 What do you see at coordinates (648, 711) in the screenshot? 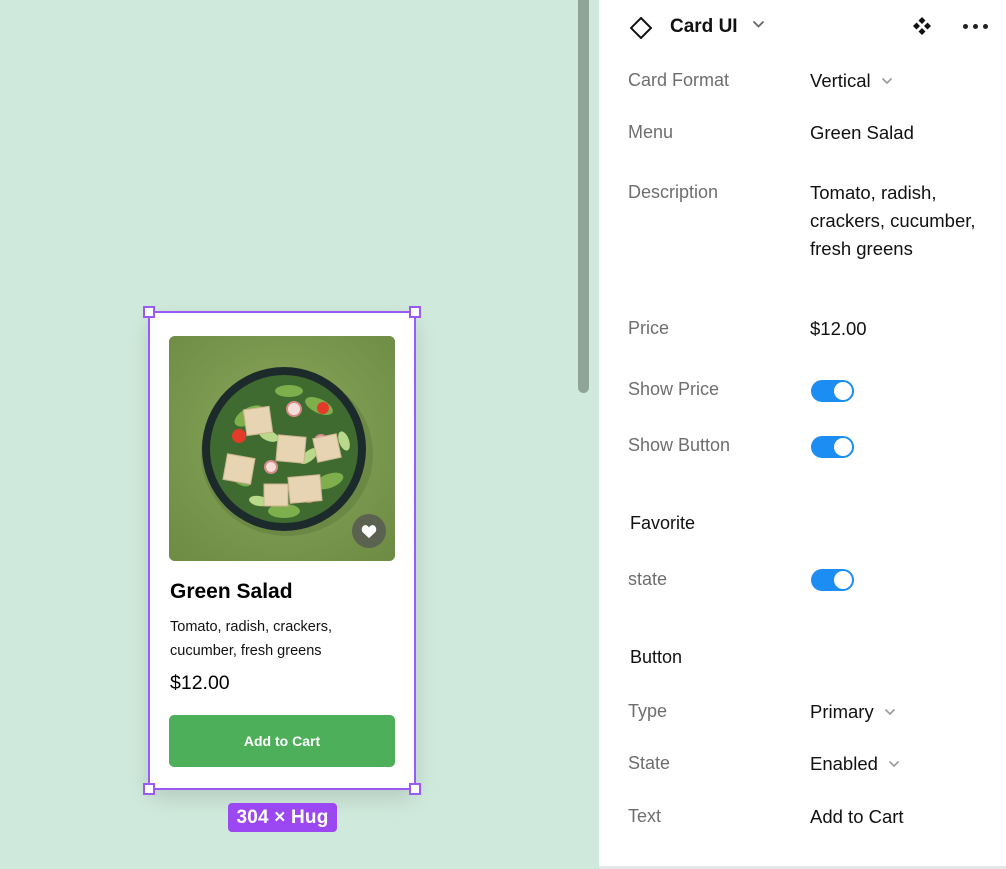
I see `button-type-label: Type` at bounding box center [648, 711].